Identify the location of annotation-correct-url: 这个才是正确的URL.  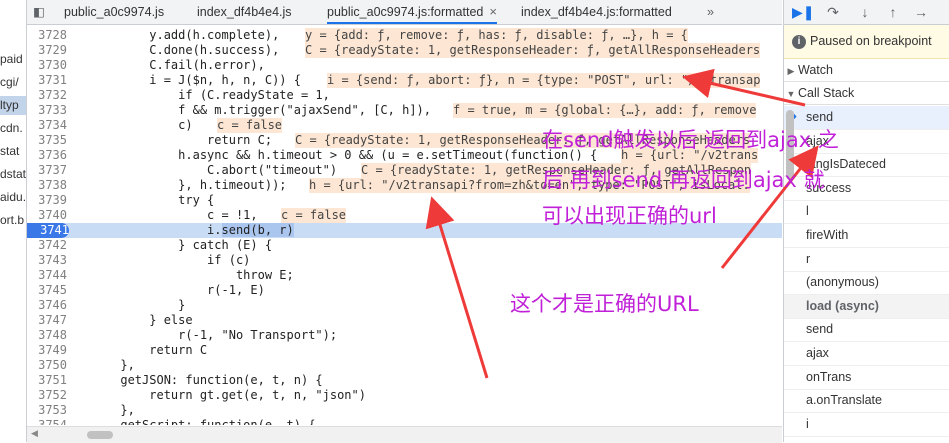
(604, 304).